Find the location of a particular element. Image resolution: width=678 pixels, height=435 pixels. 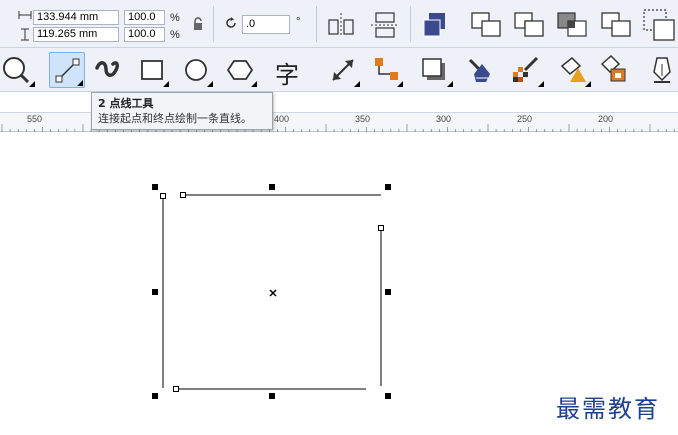

text-tool-icon: 字 is located at coordinates (287, 75).